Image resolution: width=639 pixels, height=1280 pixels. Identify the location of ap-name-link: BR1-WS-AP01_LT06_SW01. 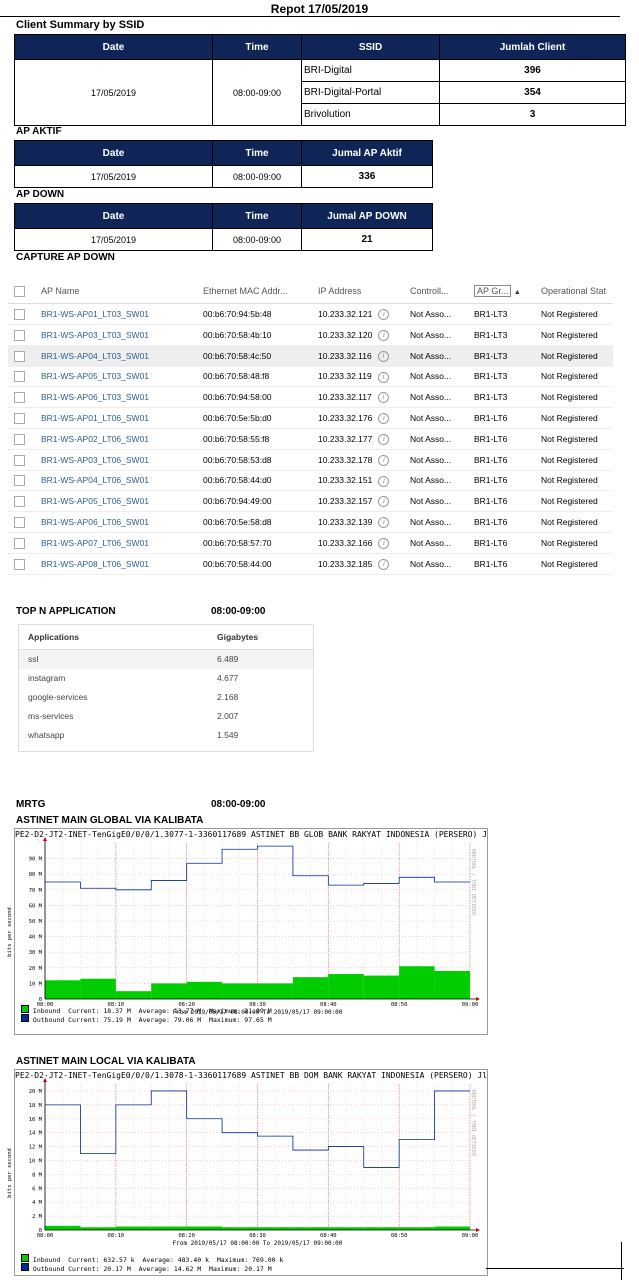
(95, 418).